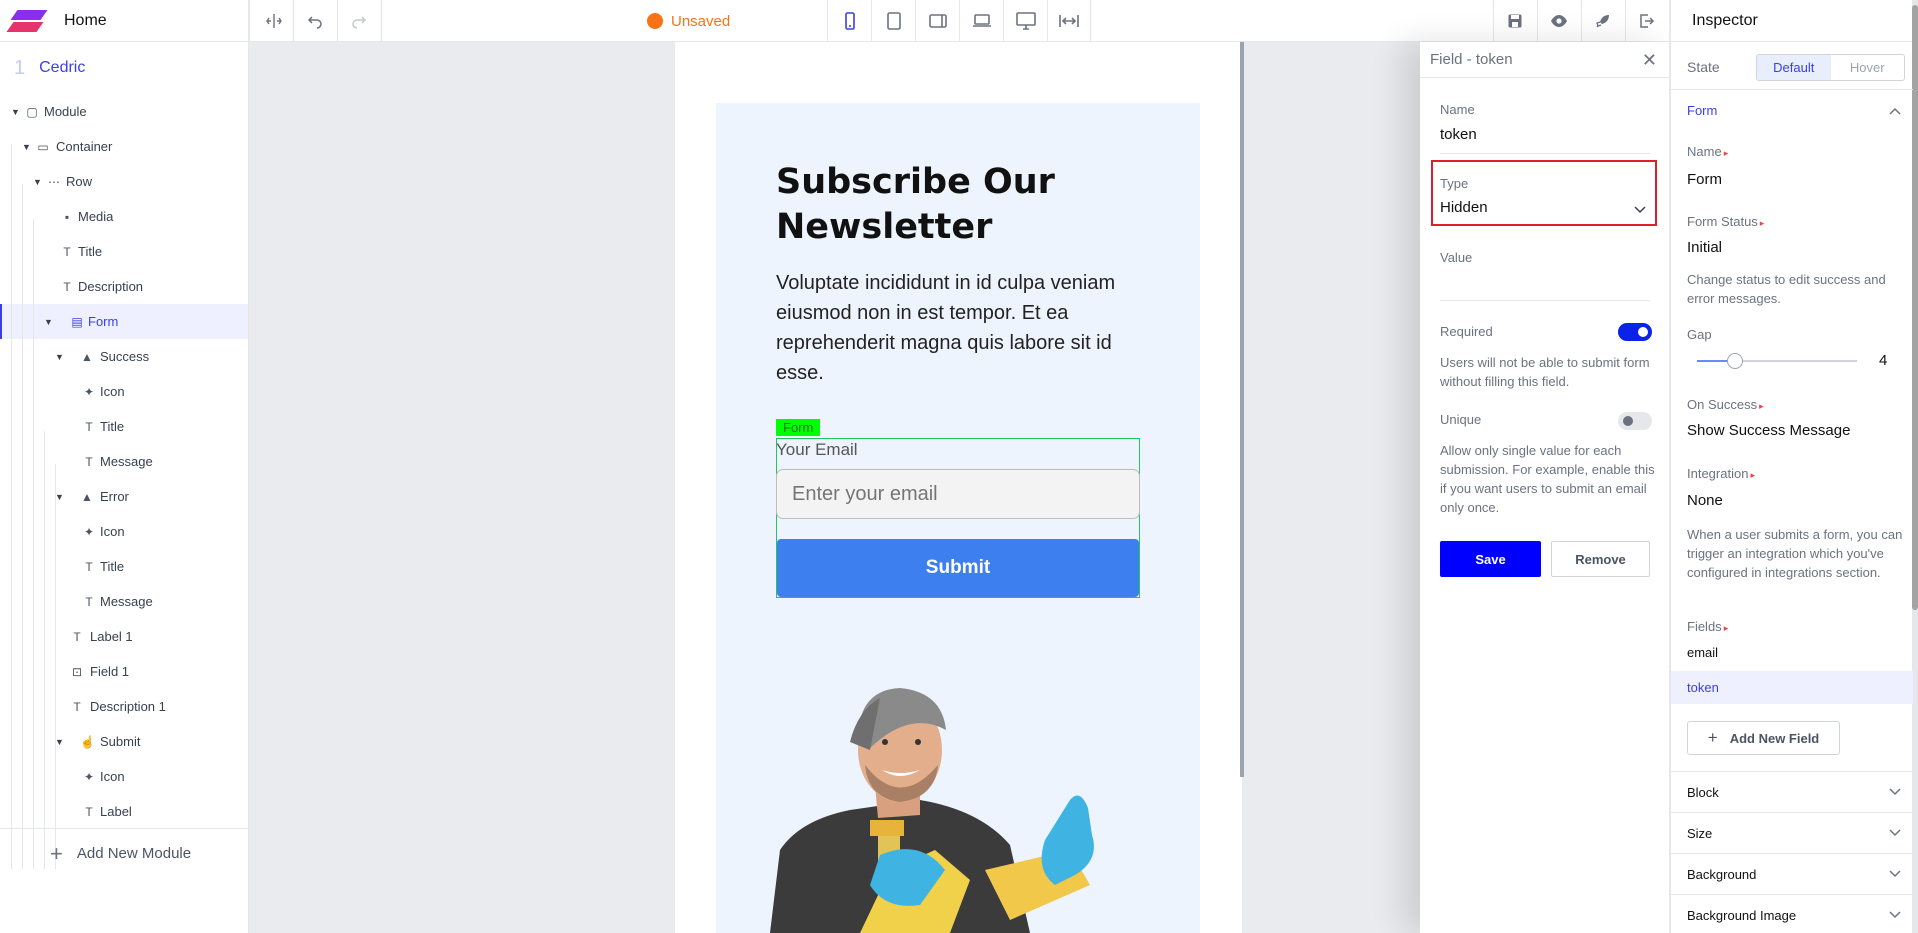 The width and height of the screenshot is (1918, 933). Describe the element at coordinates (1559, 21) in the screenshot. I see `preview-eye-icon` at that location.